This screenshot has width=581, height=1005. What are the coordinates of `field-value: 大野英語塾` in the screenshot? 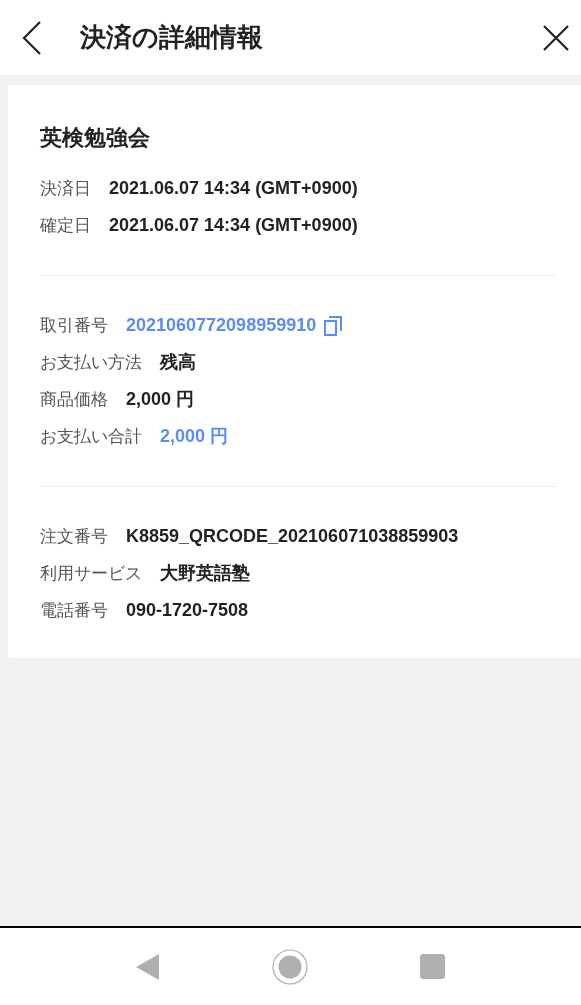 It's located at (205, 573).